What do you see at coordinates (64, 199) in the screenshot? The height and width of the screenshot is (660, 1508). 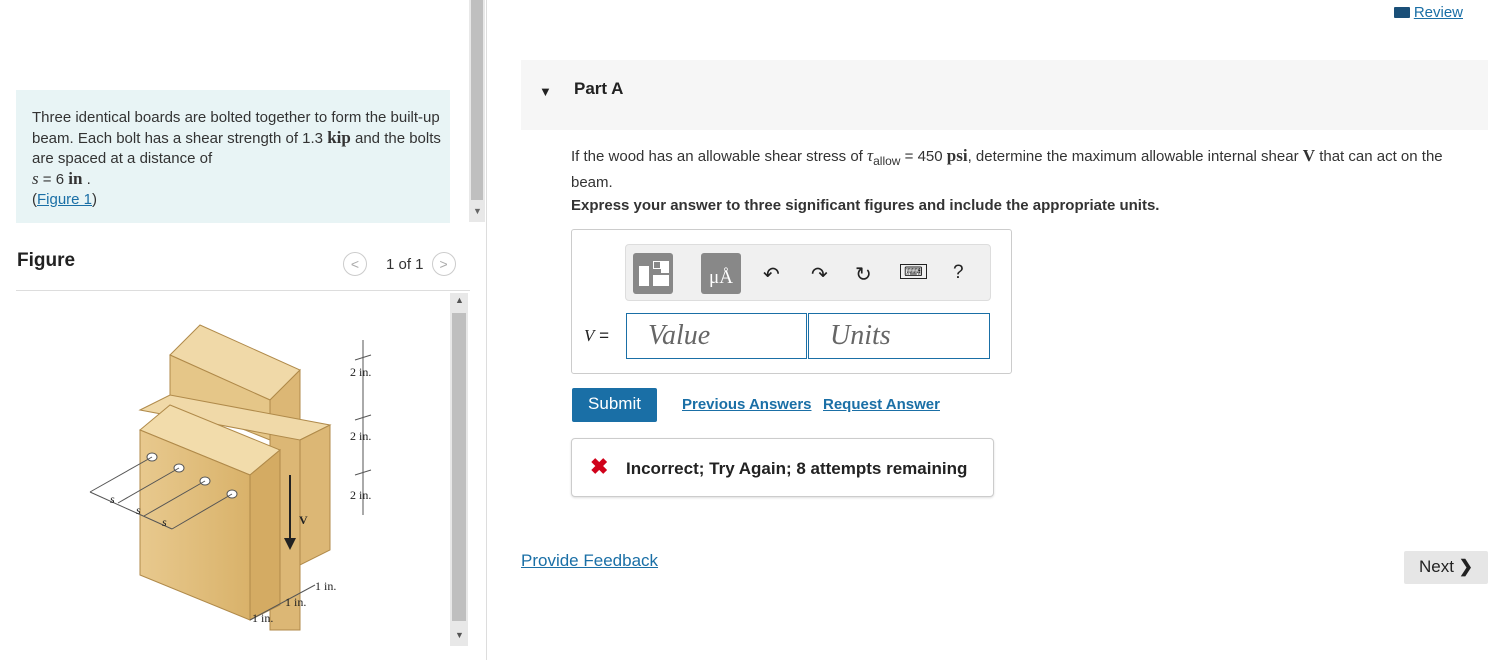 I see `figure-link: Figure 1` at bounding box center [64, 199].